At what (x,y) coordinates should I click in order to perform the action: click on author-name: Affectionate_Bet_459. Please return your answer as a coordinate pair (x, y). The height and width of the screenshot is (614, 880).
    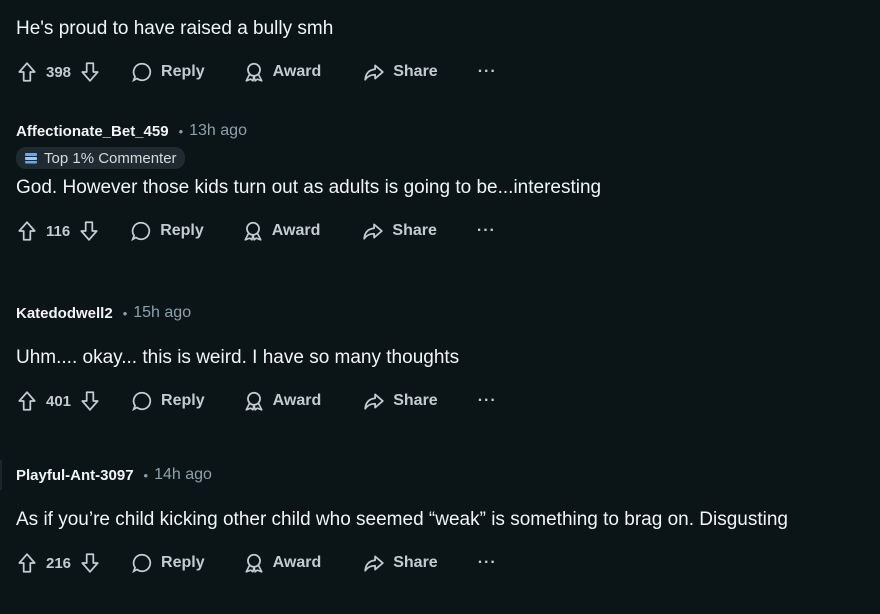
    Looking at the image, I should click on (92, 131).